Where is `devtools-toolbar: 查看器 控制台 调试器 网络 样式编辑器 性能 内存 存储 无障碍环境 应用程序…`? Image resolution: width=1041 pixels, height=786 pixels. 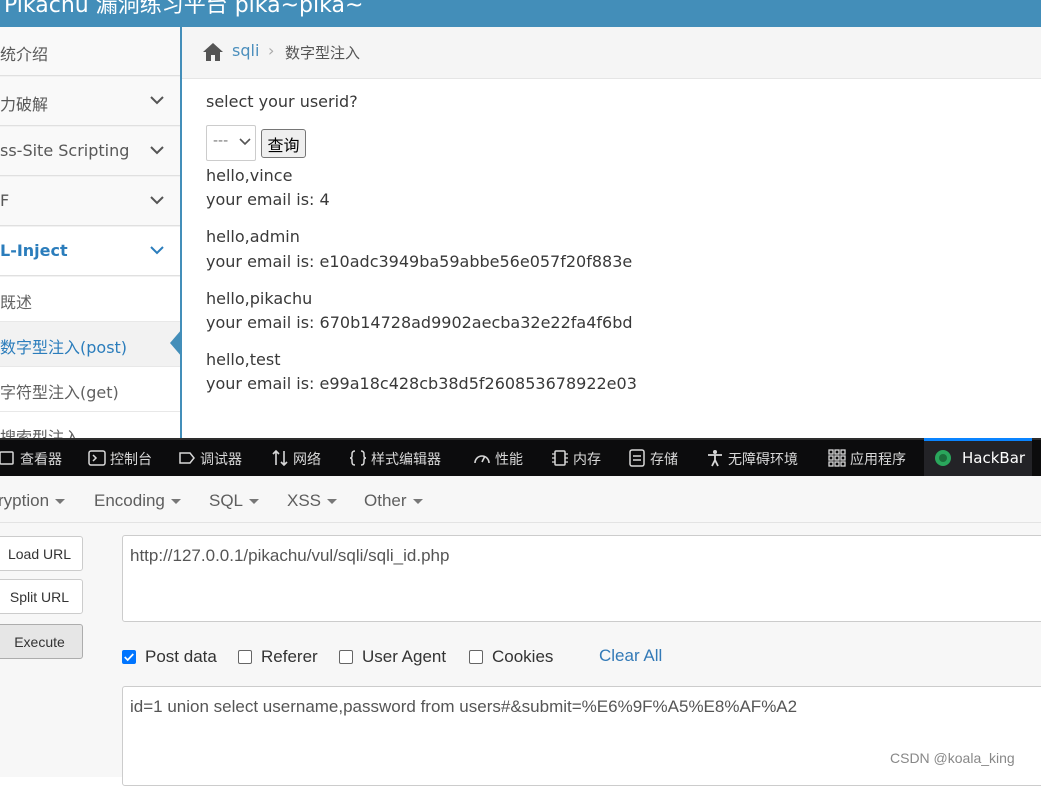 devtools-toolbar: 查看器 控制台 调试器 网络 样式编辑器 性能 内存 存储 无障碍环境 应用程序… is located at coordinates (520, 458).